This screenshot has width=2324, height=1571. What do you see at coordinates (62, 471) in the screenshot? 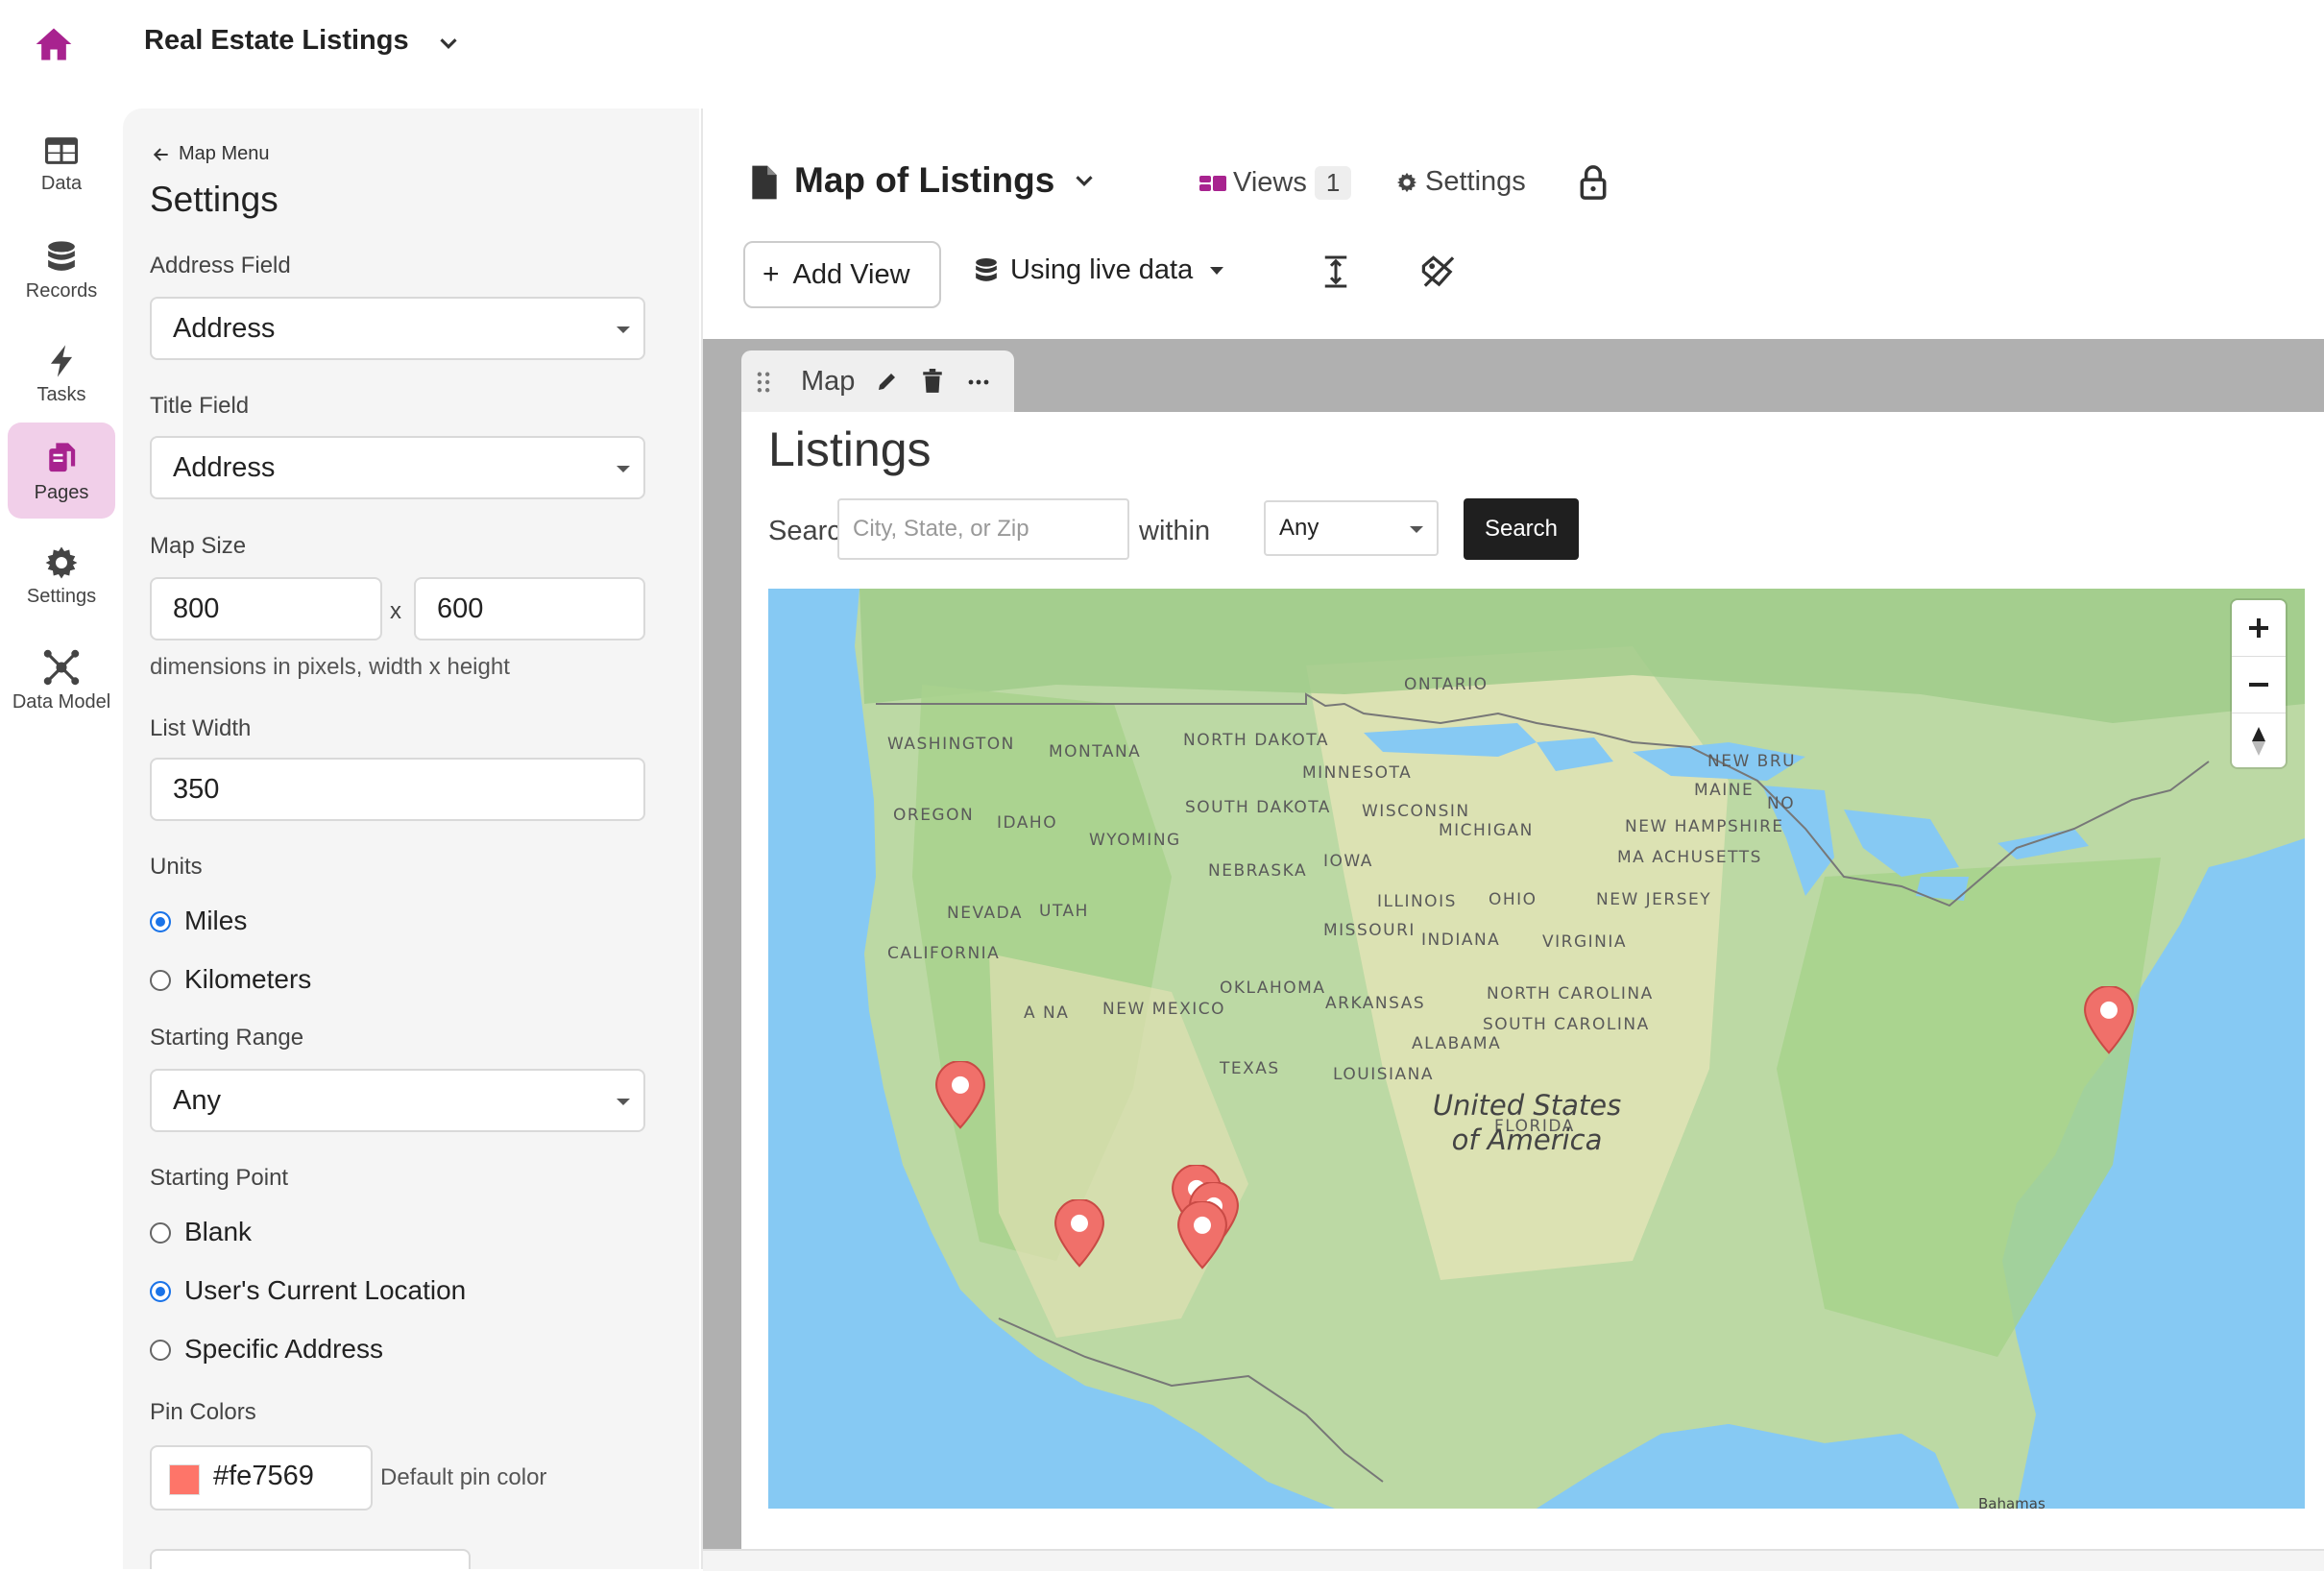
I see `nav-item-pages: Pages` at bounding box center [62, 471].